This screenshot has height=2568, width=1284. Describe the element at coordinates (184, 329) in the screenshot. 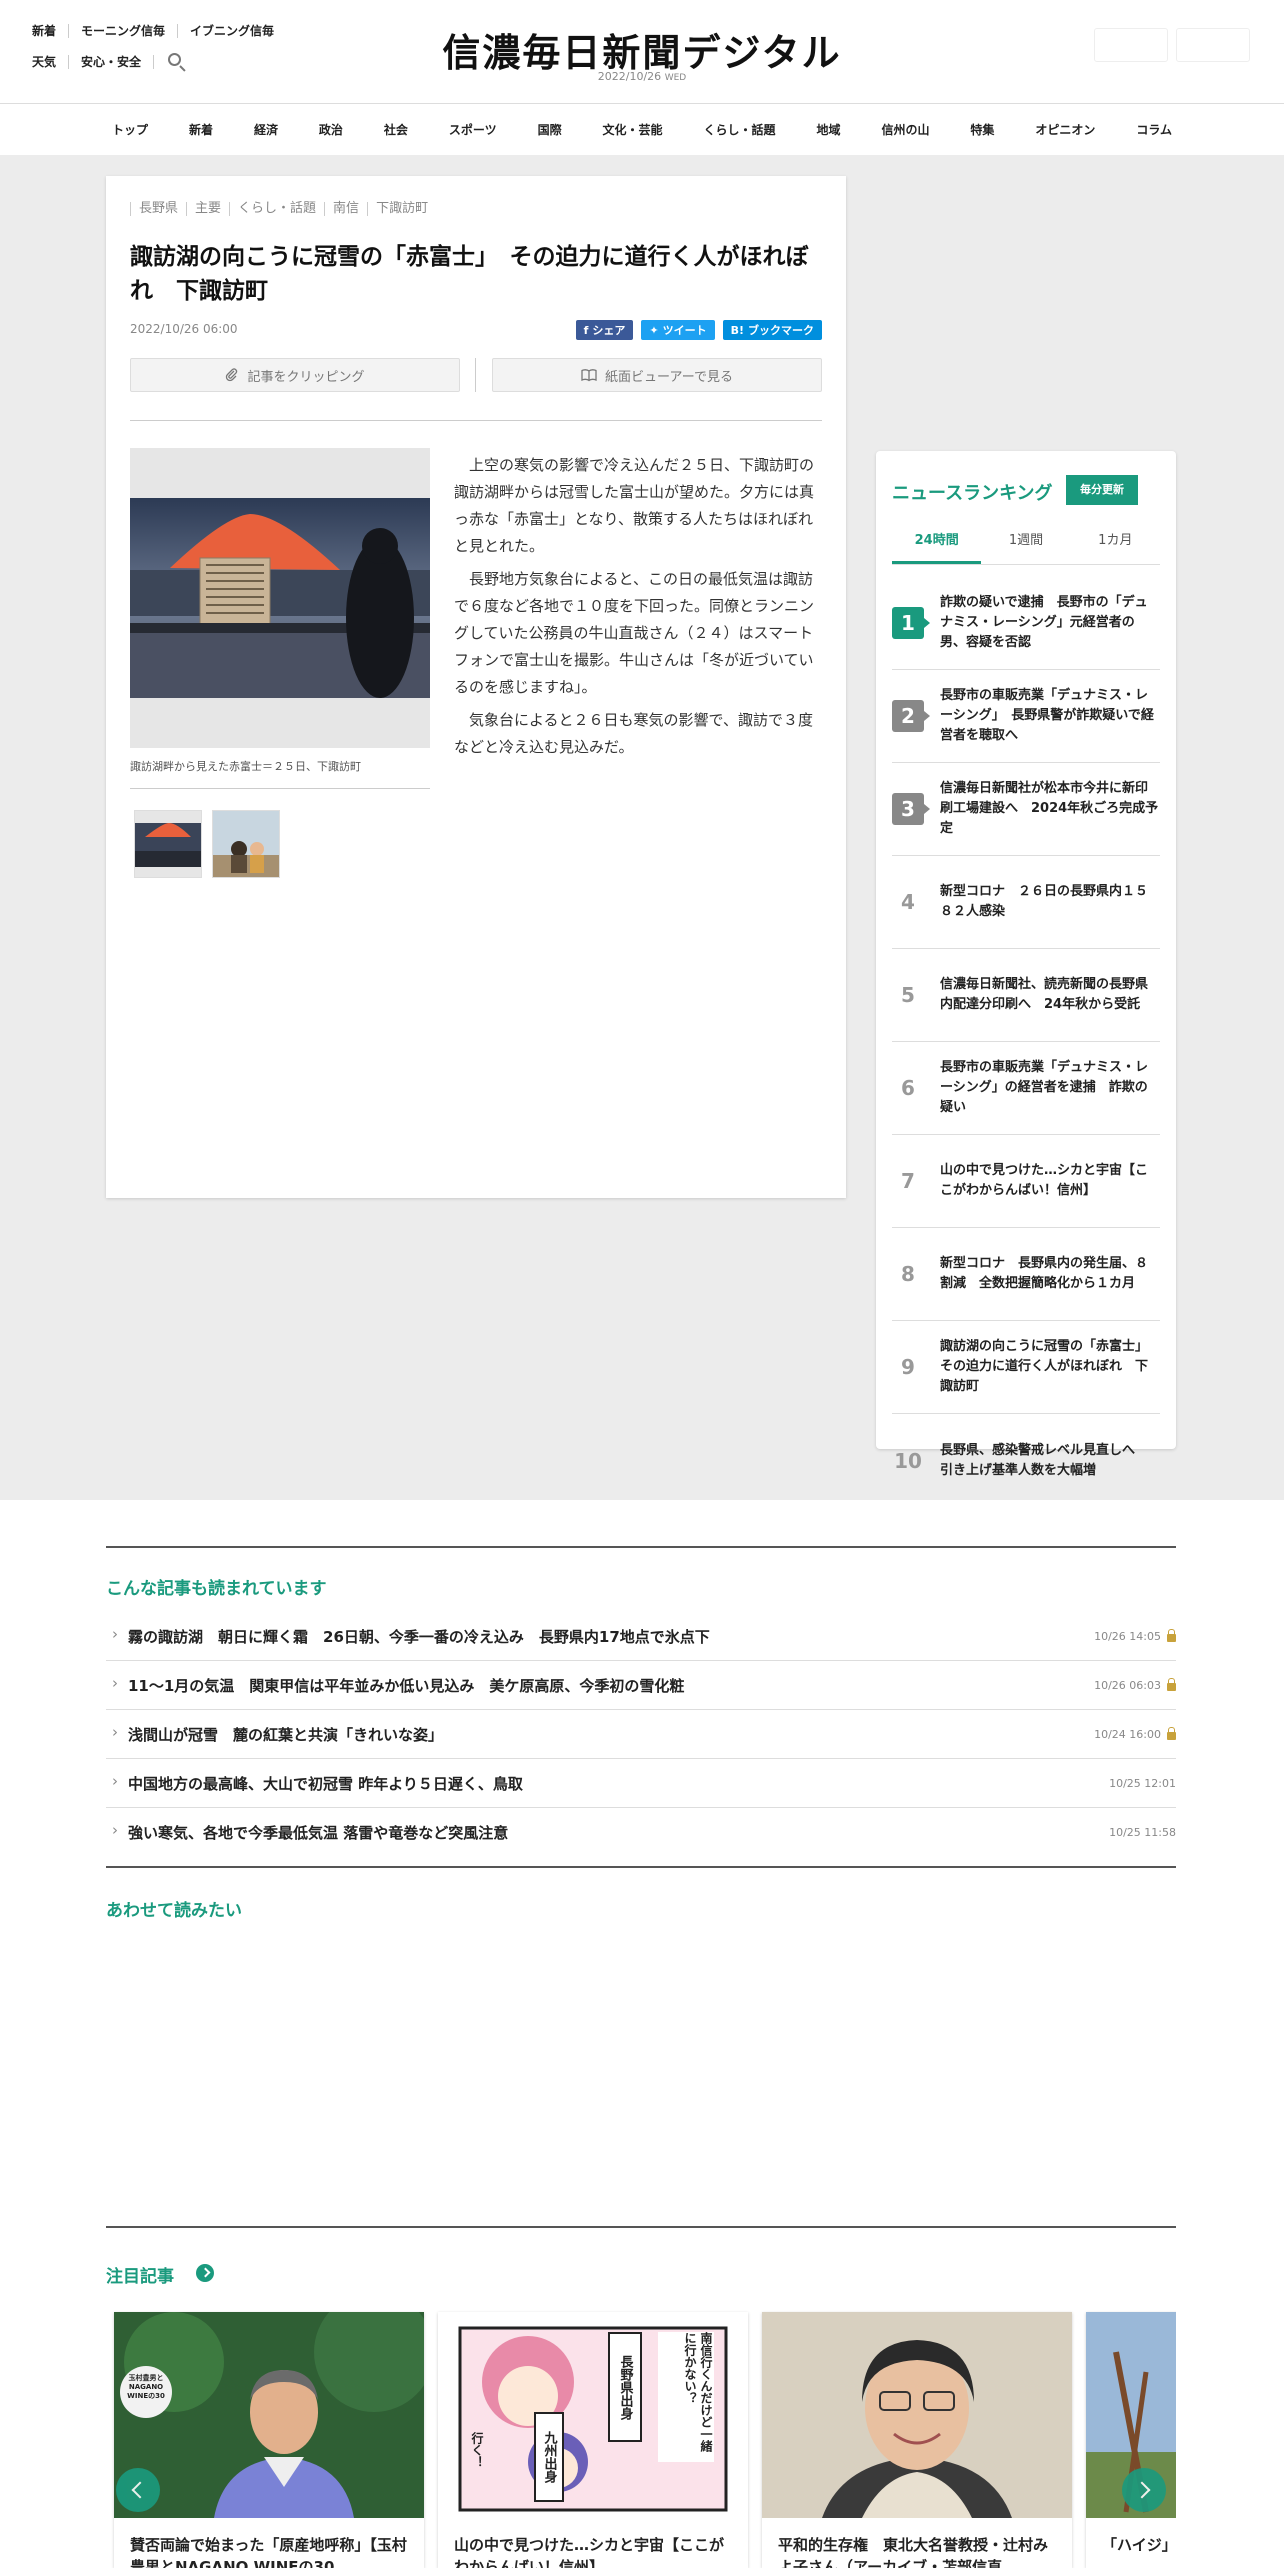

I see `article-date: 2022/10/26 06:00` at that location.